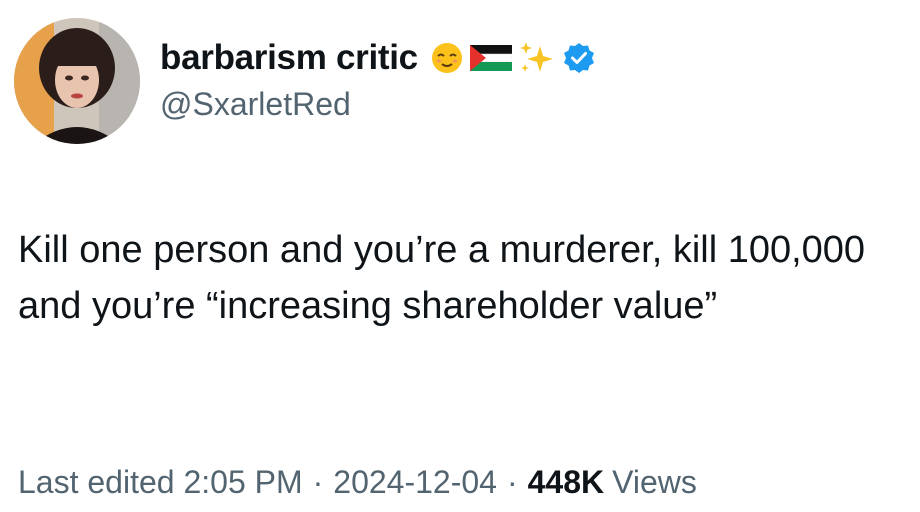  What do you see at coordinates (96, 482) in the screenshot?
I see `edited-label: Last edited` at bounding box center [96, 482].